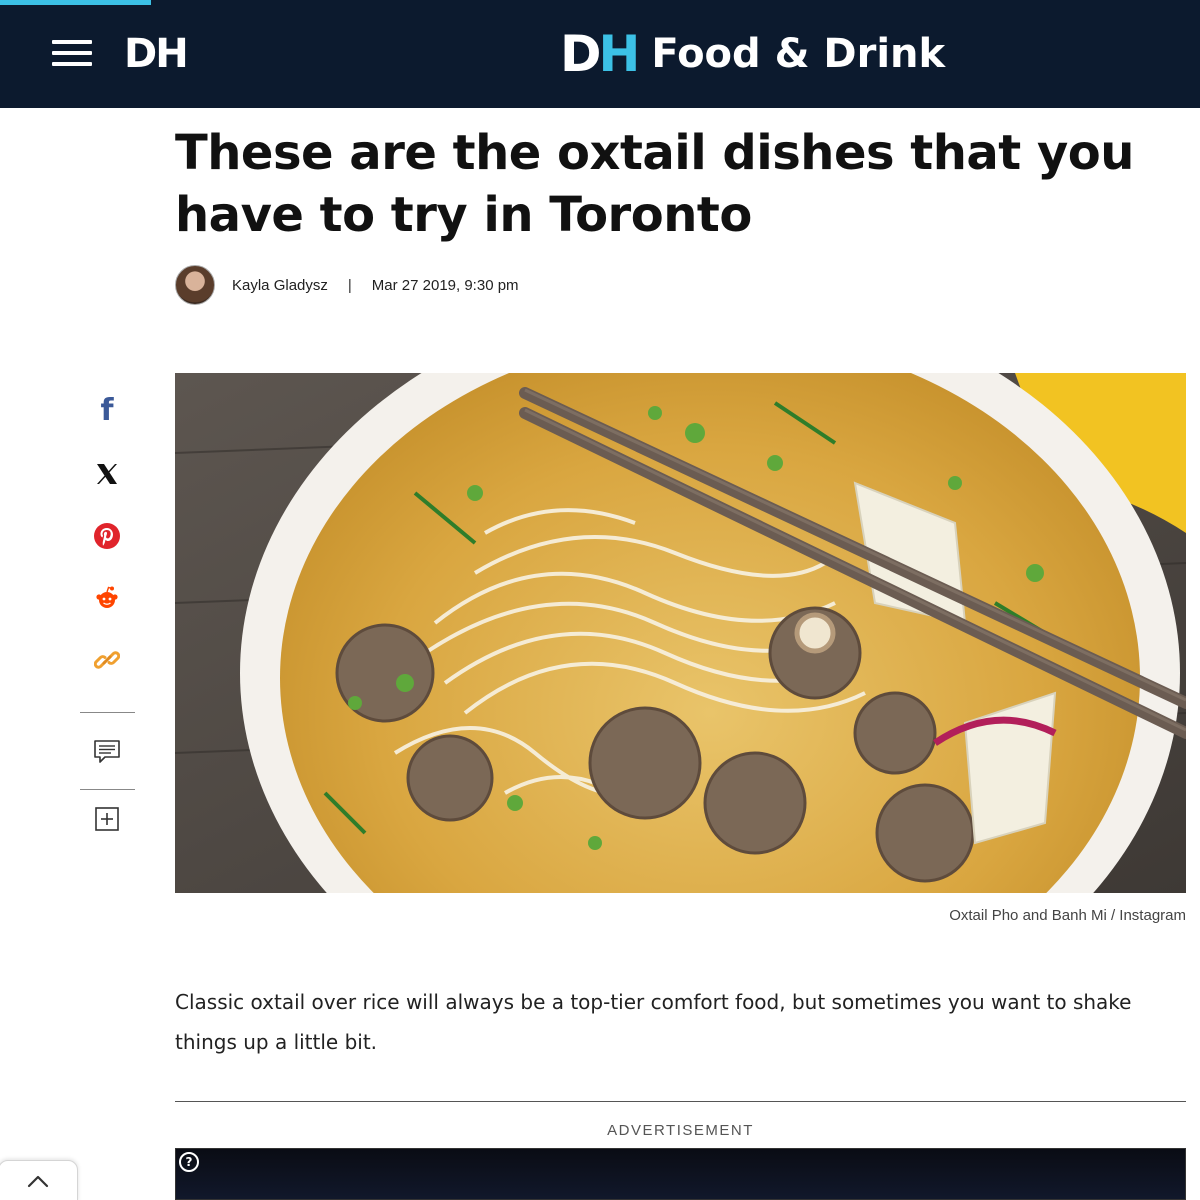  I want to click on section-title: Food & Drink, so click(798, 54).